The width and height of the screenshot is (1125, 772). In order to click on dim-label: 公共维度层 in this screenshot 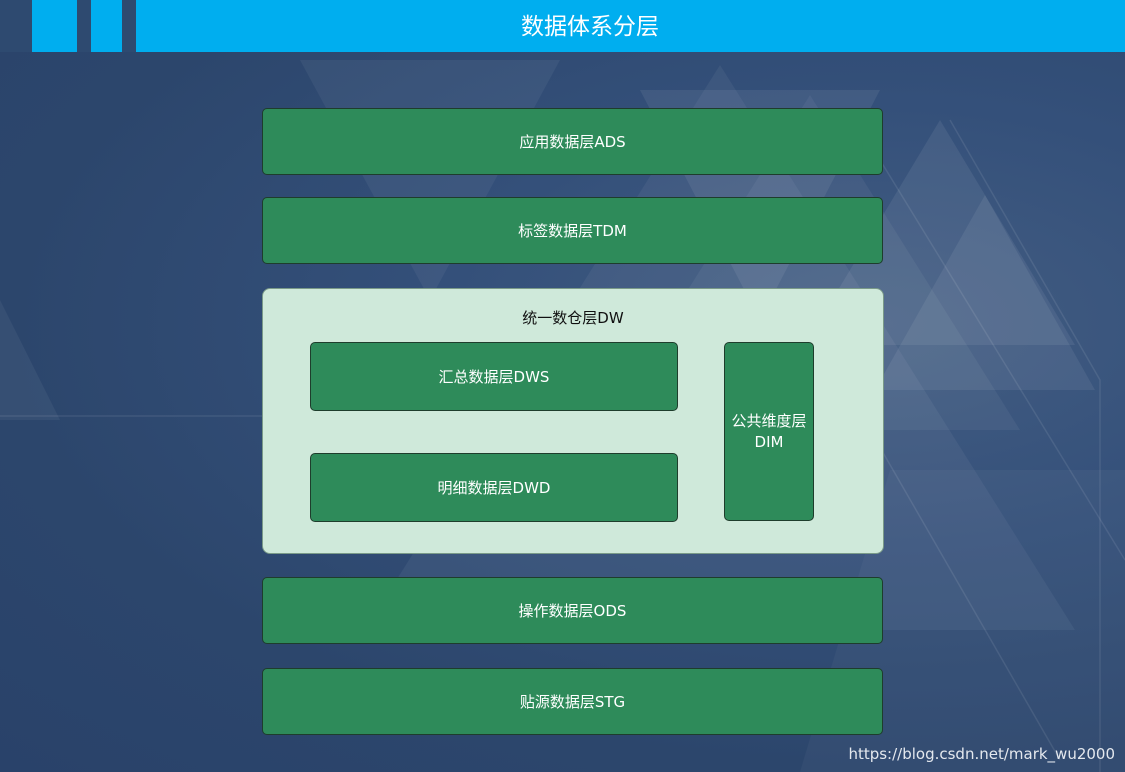, I will do `click(769, 420)`.